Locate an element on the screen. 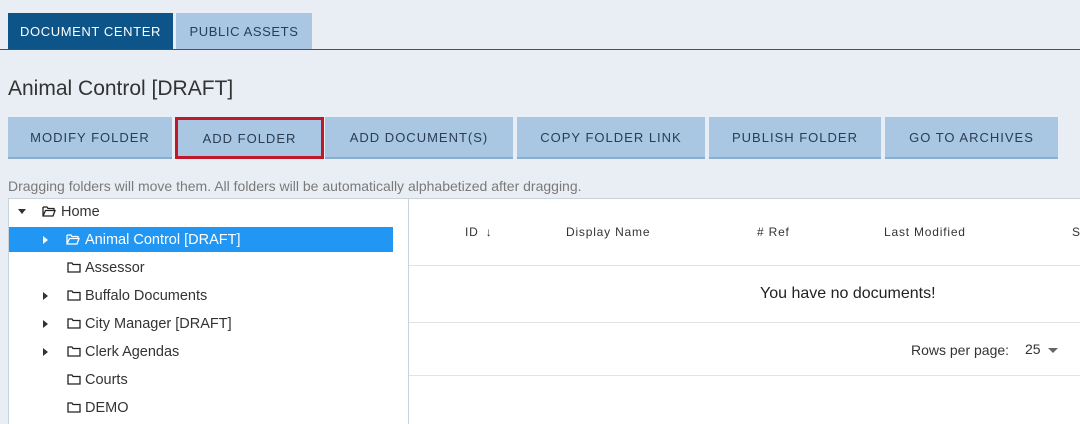 The image size is (1080, 424). tree-item-buffalo-documents: Buffalo Documents is located at coordinates (208, 295).